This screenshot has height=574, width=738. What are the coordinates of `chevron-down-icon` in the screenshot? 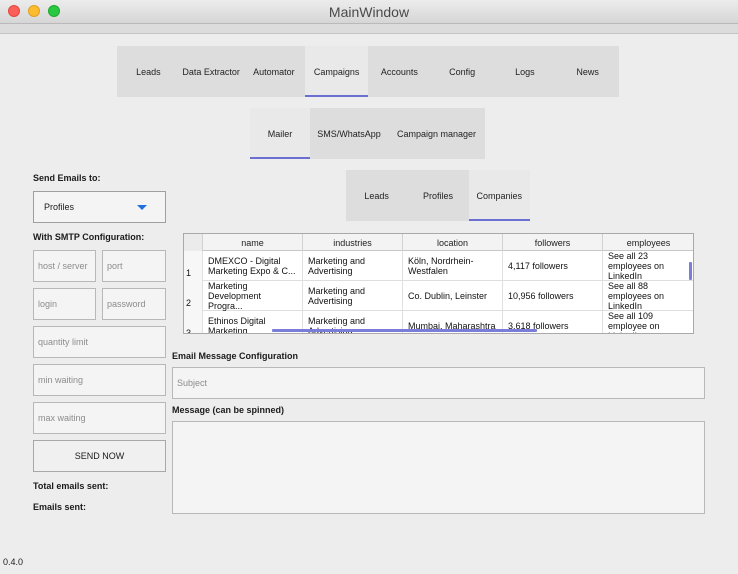 It's located at (142, 207).